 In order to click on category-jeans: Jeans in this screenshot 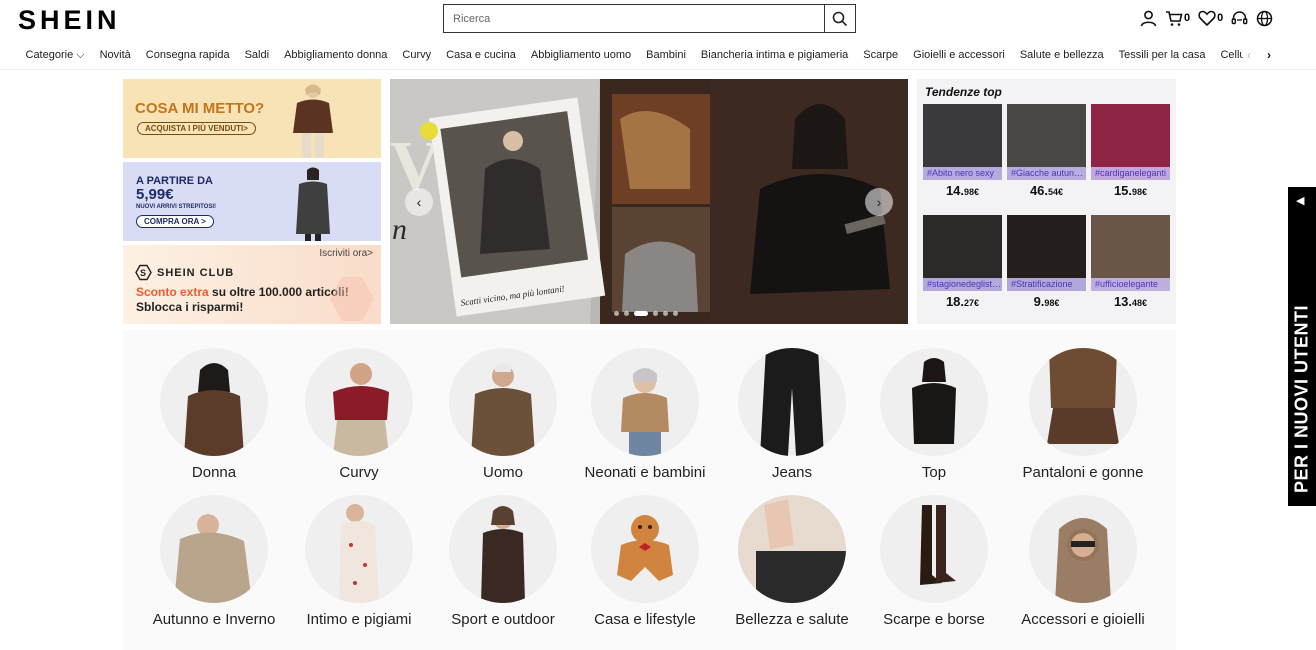, I will do `click(792, 414)`.